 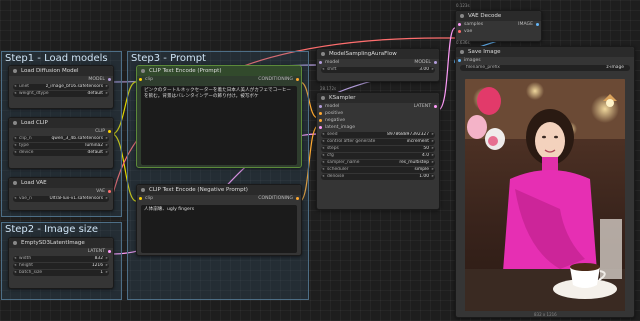 I want to click on io-row: model MODEL, so click(x=378, y=62).